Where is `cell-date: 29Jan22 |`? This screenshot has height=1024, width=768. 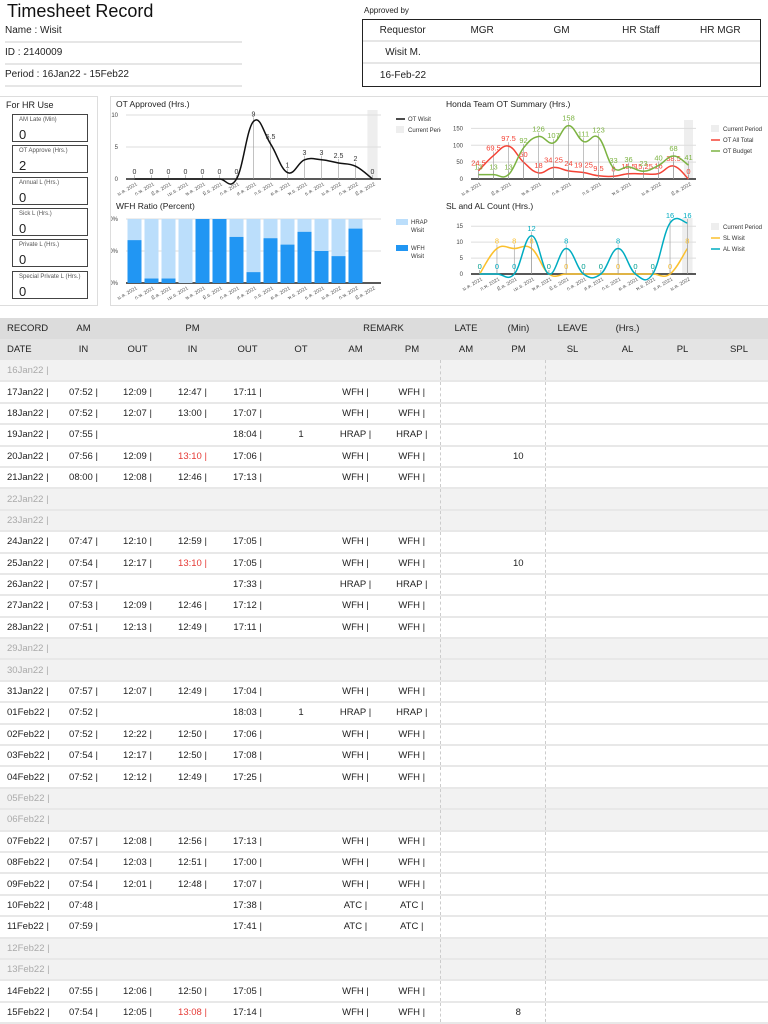 cell-date: 29Jan22 | is located at coordinates (28, 649).